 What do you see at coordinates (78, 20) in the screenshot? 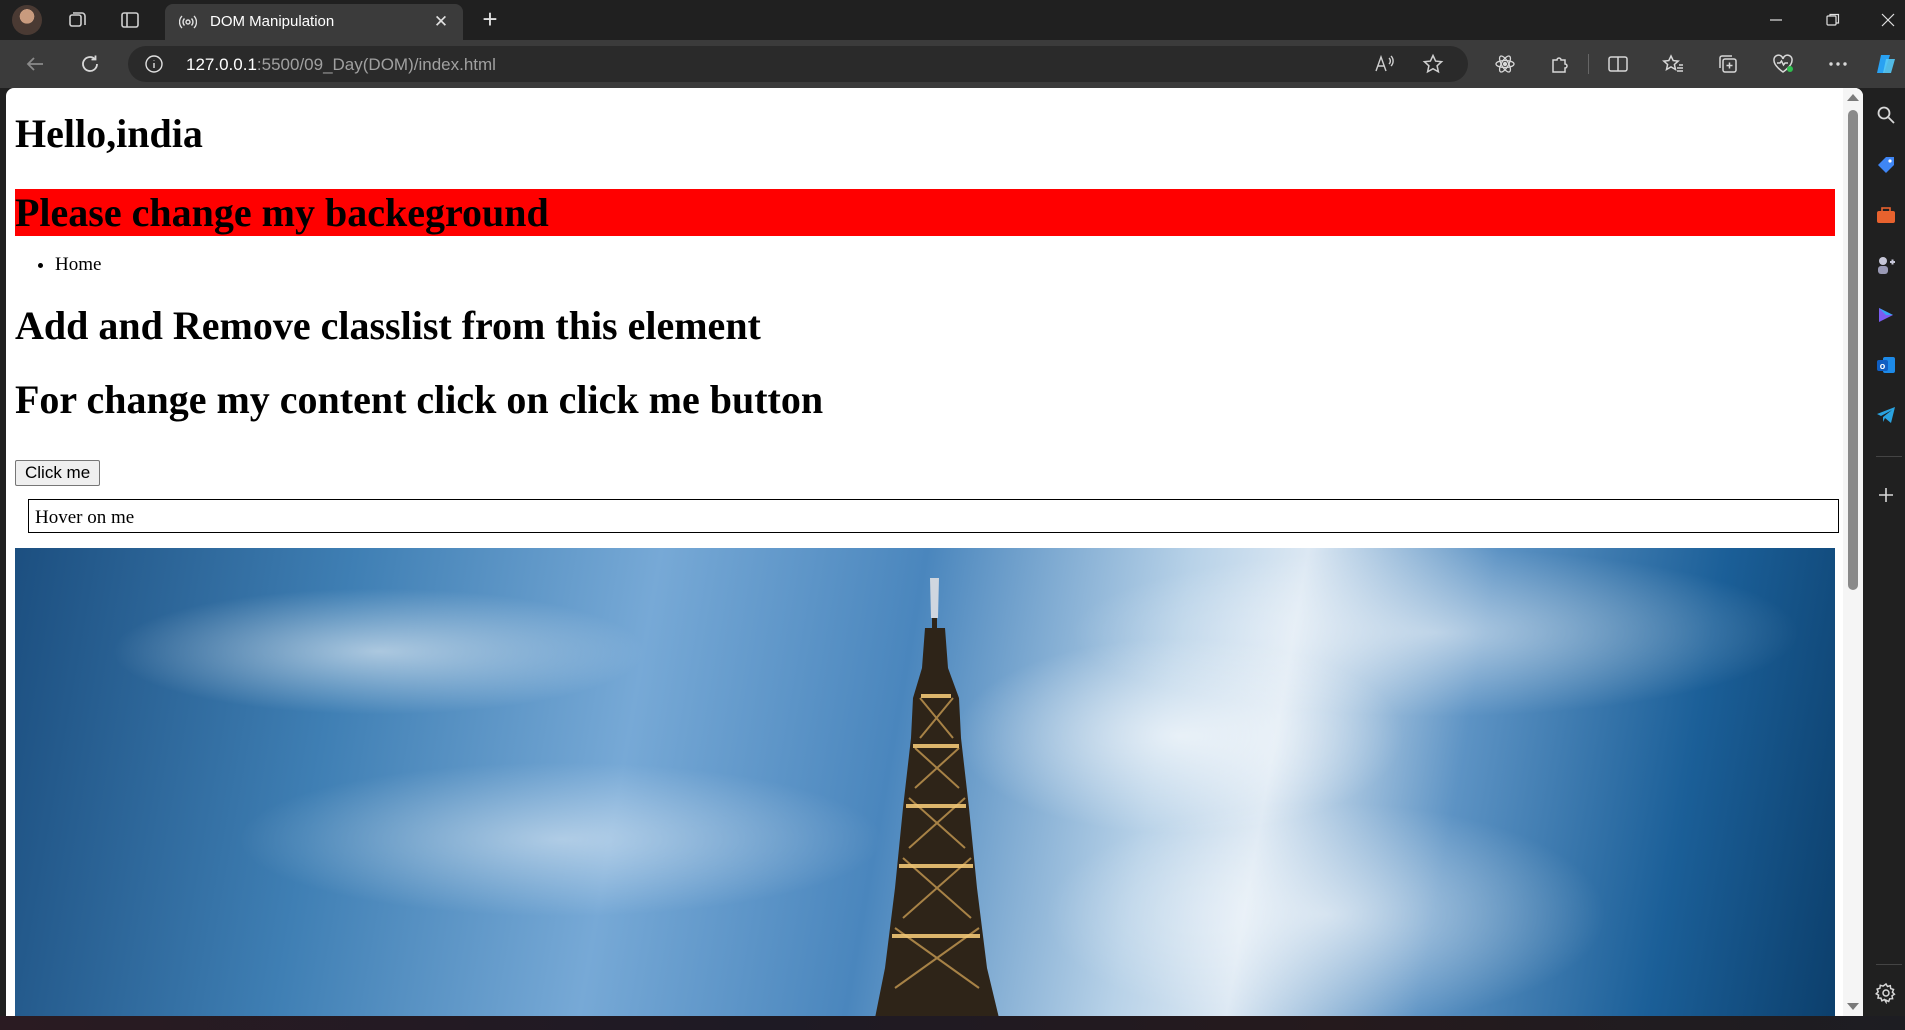
I see `workspaces-icon` at bounding box center [78, 20].